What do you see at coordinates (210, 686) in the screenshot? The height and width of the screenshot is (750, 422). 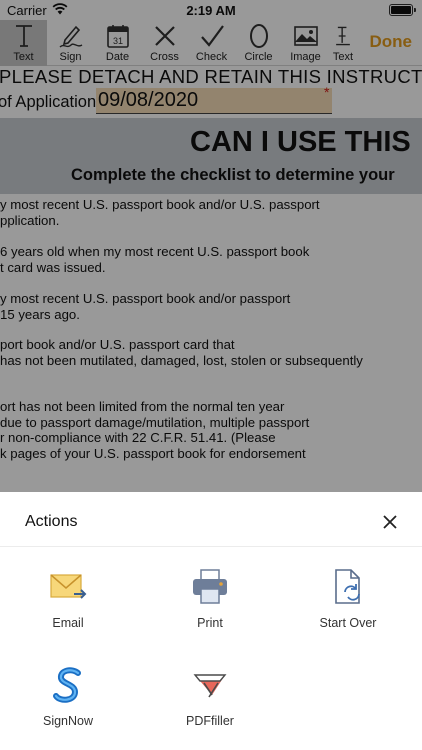 I see `pdffiller-icon` at bounding box center [210, 686].